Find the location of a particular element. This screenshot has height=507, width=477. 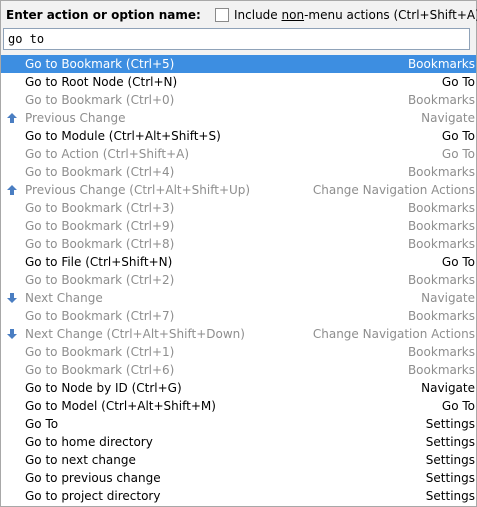

checkbox-label-mnemonic: non is located at coordinates (293, 15).